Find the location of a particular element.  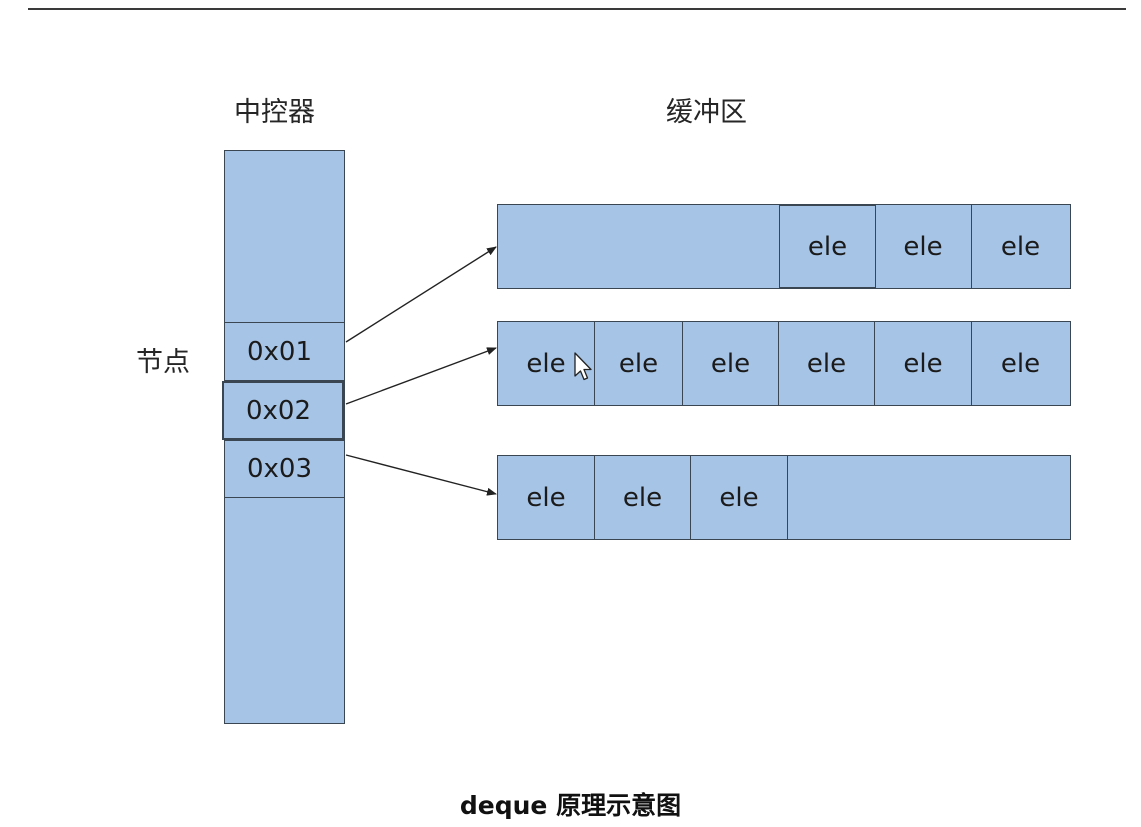

map-heading: 中控器 is located at coordinates (274, 112).